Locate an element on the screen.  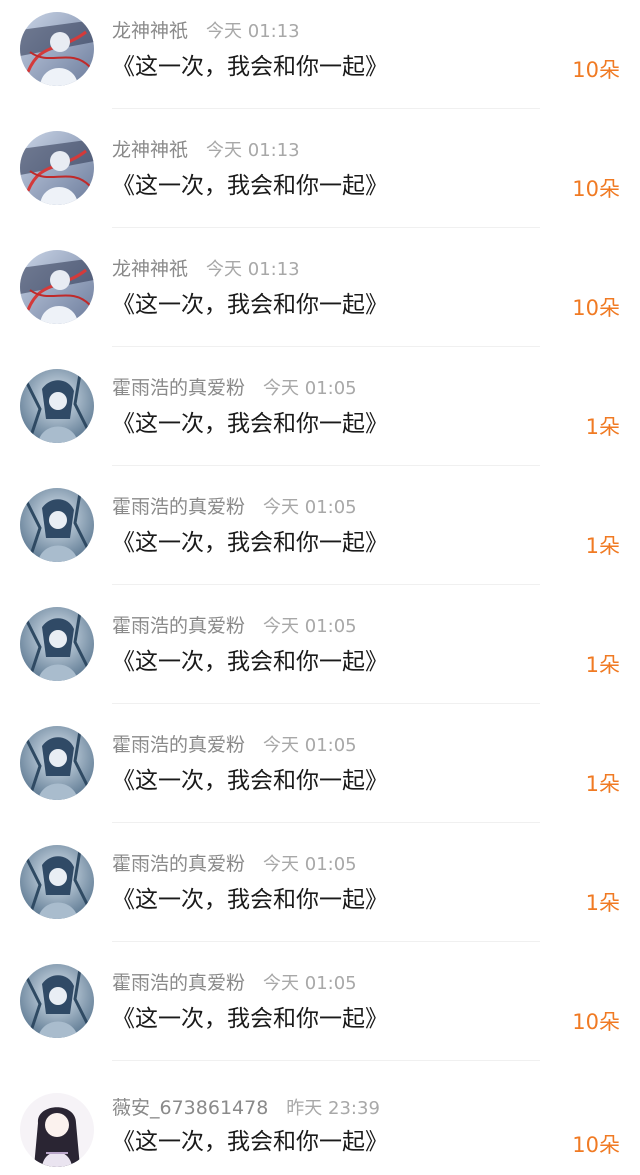
list-item: 霍雨浩的真爱粉 今天 01:05 《这一次，我会和你一起》 10朵 is located at coordinates (320, 1011).